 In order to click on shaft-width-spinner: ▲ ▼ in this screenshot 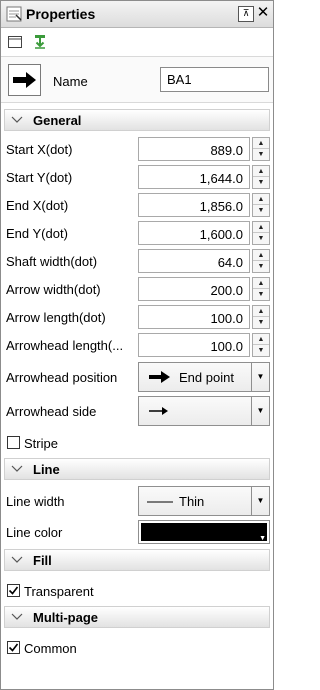, I will do `click(261, 261)`.